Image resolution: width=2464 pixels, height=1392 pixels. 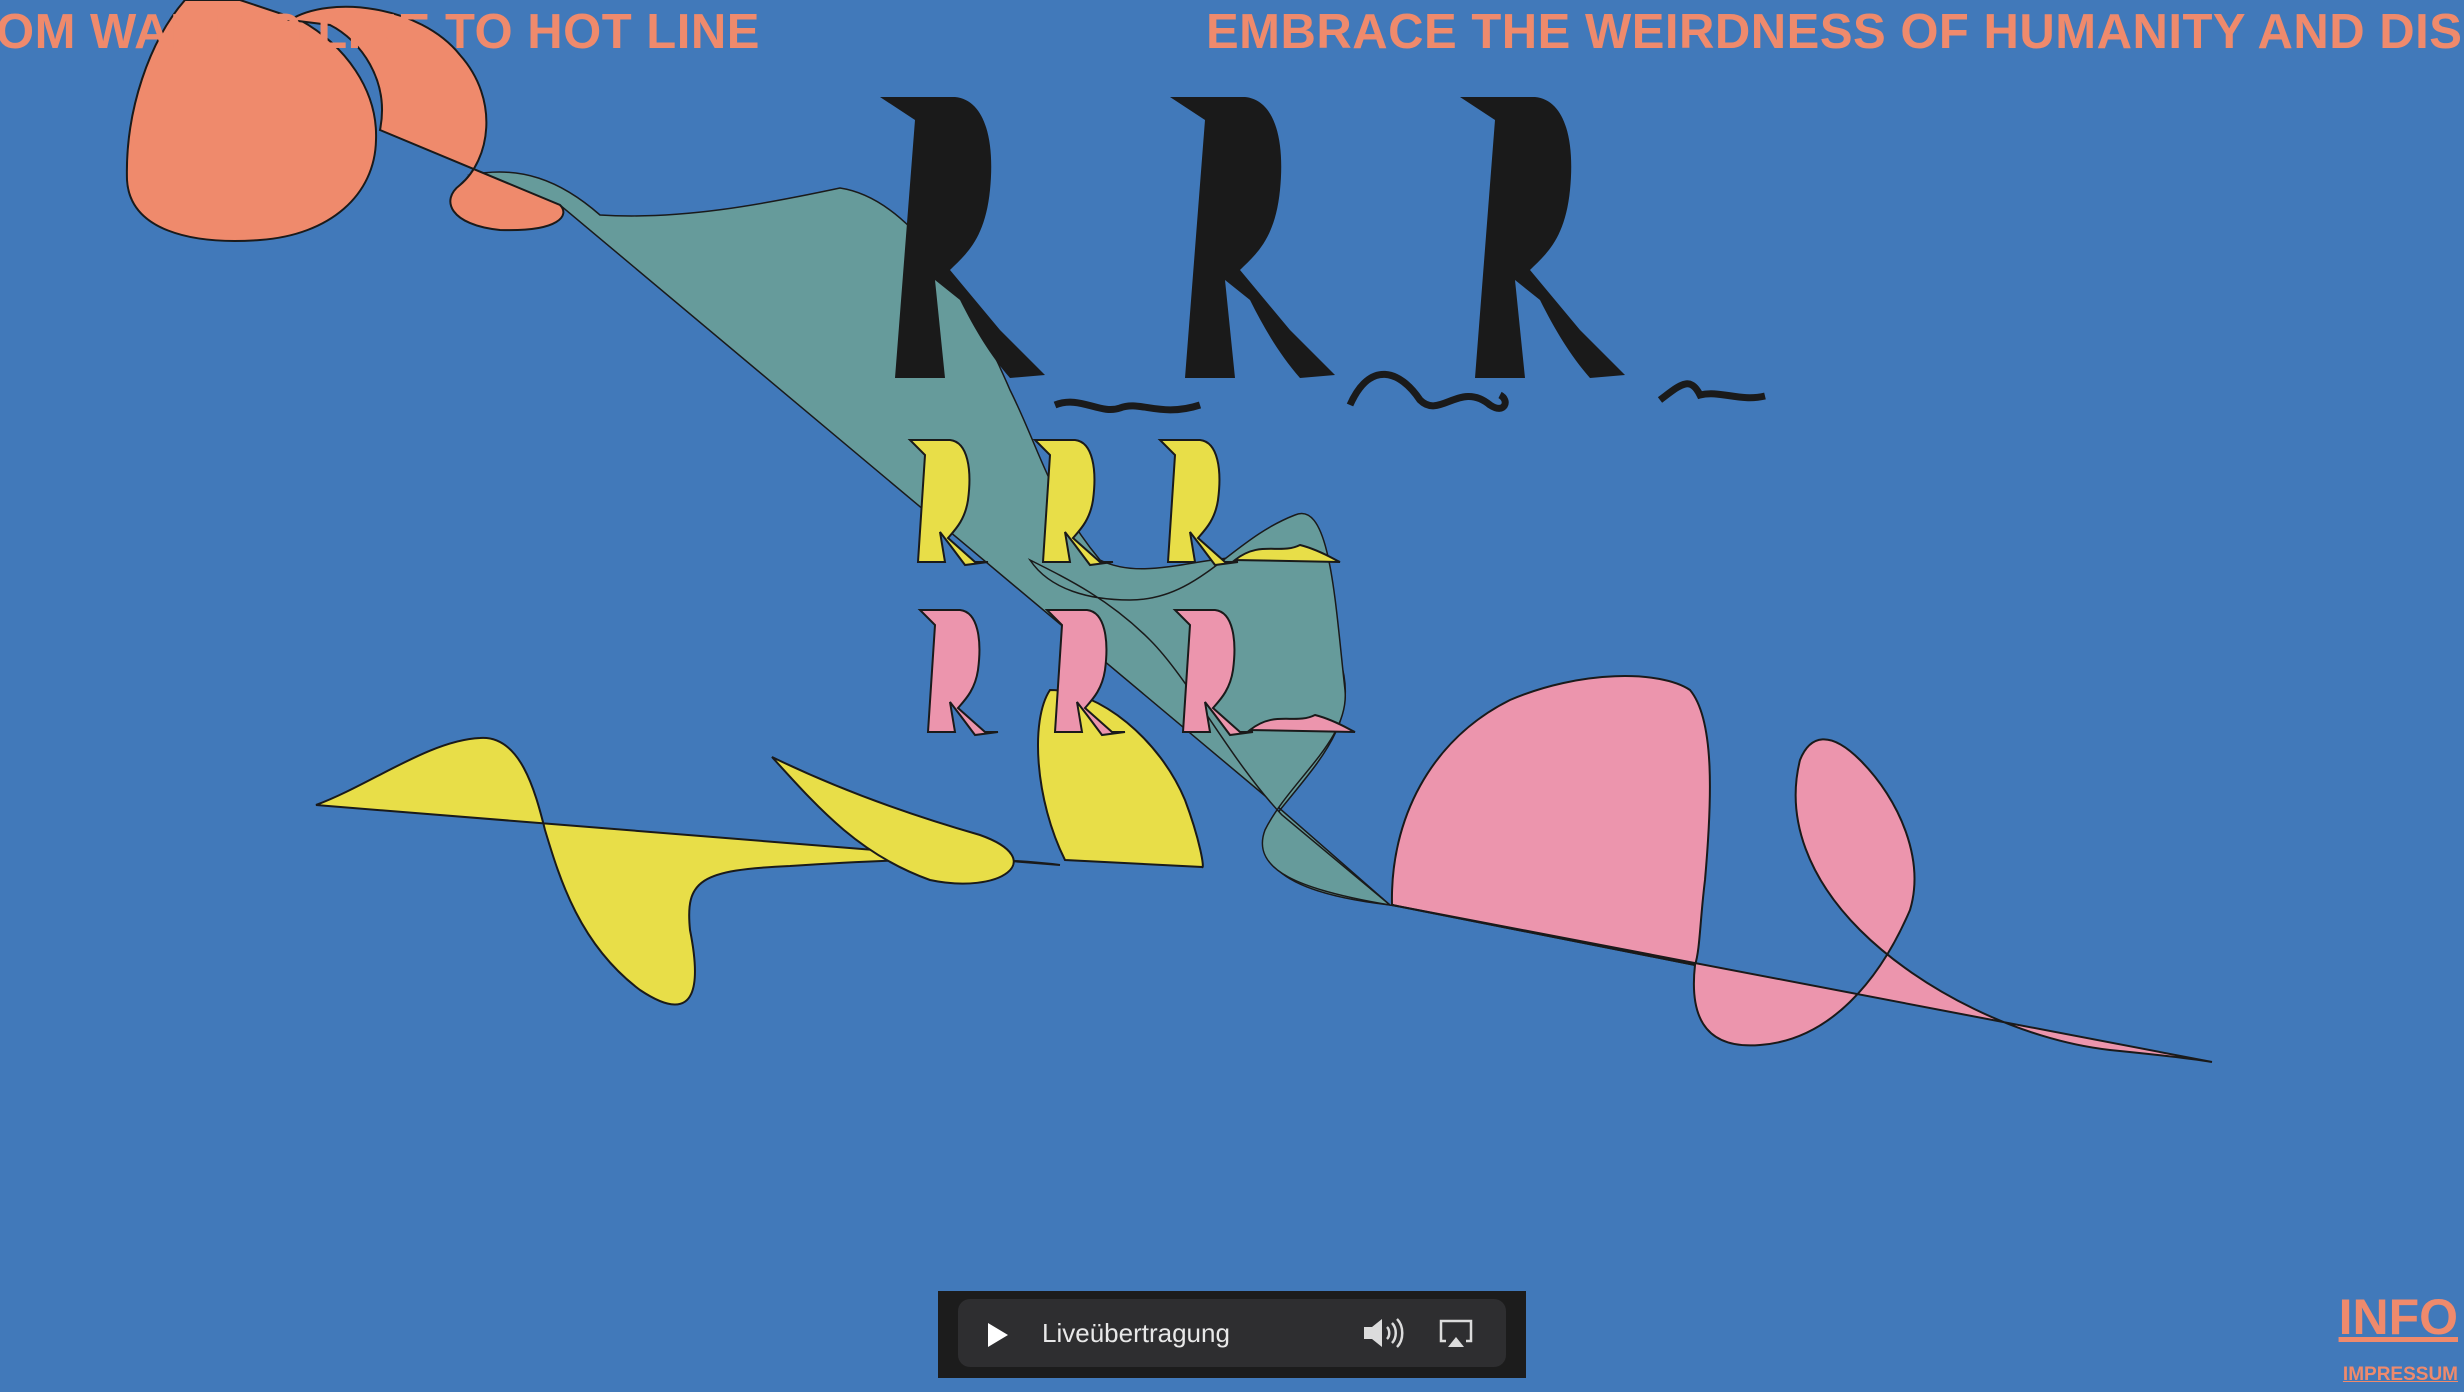 What do you see at coordinates (380, 32) in the screenshot?
I see `ticker-text-left: OM WAITING LINE TO HOT LINE` at bounding box center [380, 32].